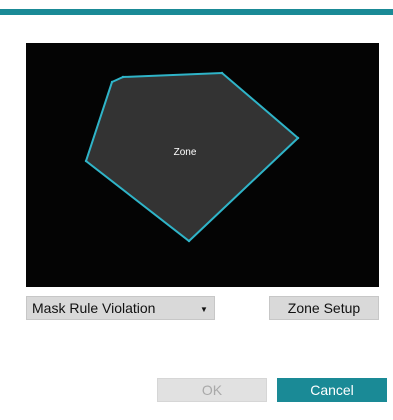 The image size is (393, 420). Describe the element at coordinates (332, 390) in the screenshot. I see `cancel-button: Cancel` at that location.